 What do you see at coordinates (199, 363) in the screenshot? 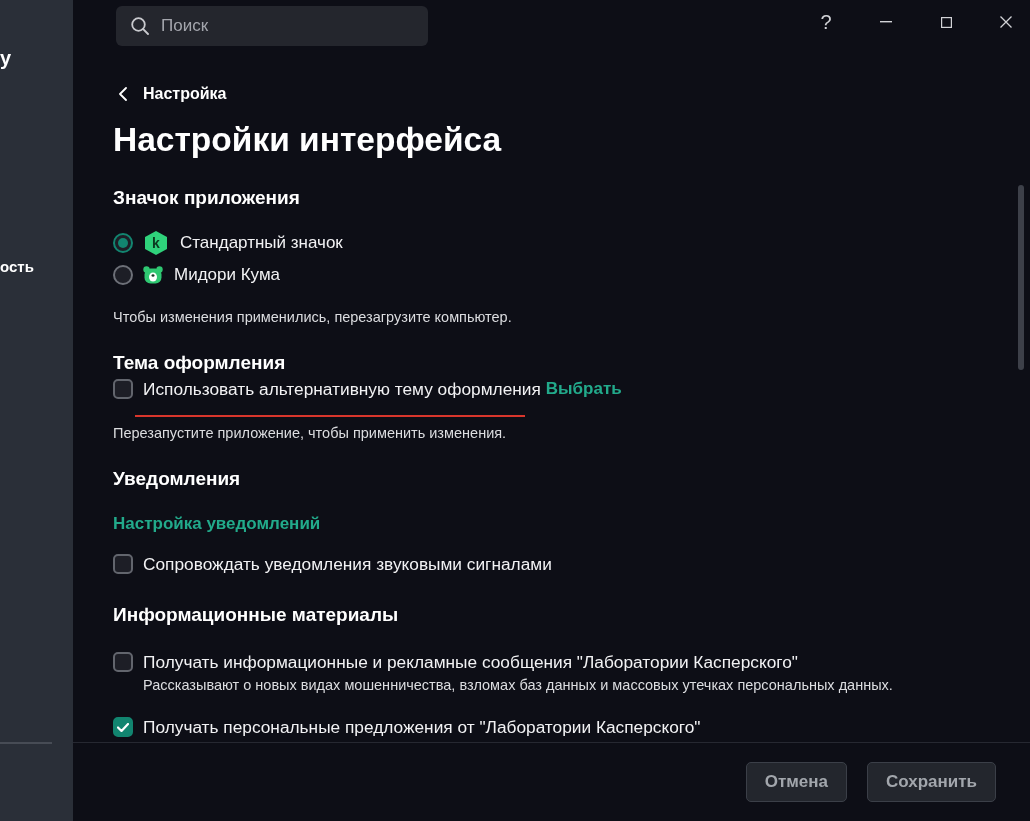
I see `section-heading: Тема оформления` at bounding box center [199, 363].